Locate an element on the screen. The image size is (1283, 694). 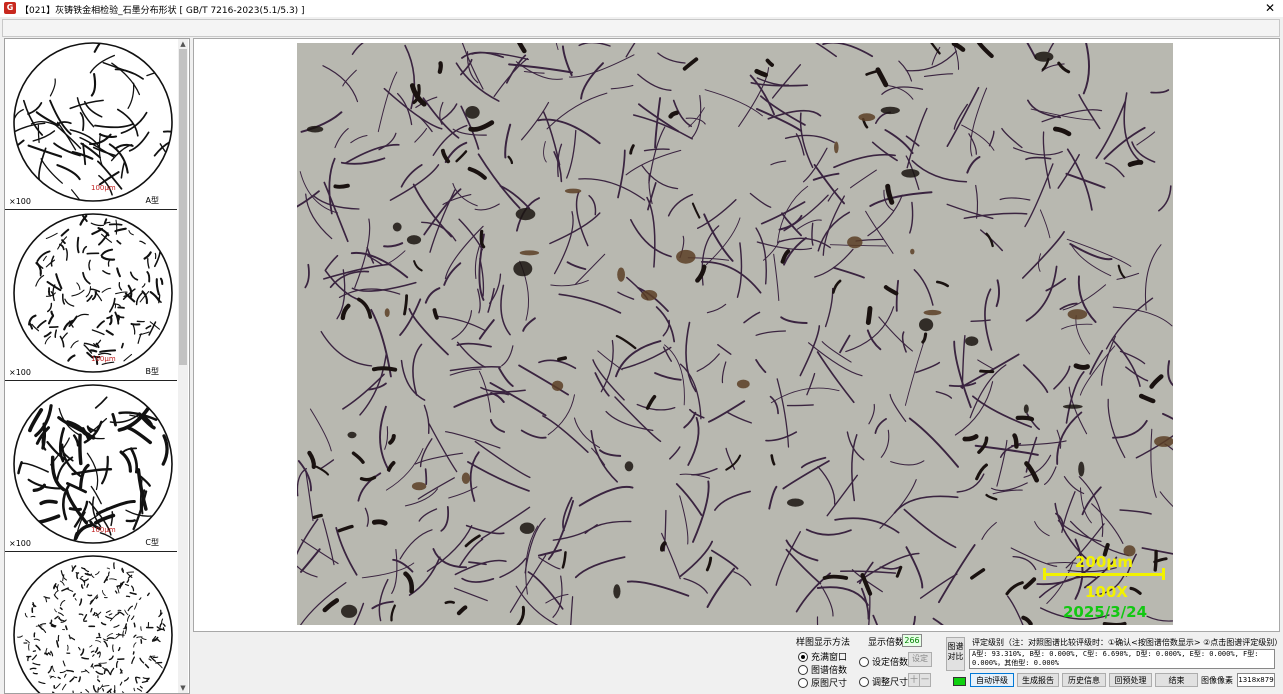
radio-label: 设定倍数 is located at coordinates (890, 663).